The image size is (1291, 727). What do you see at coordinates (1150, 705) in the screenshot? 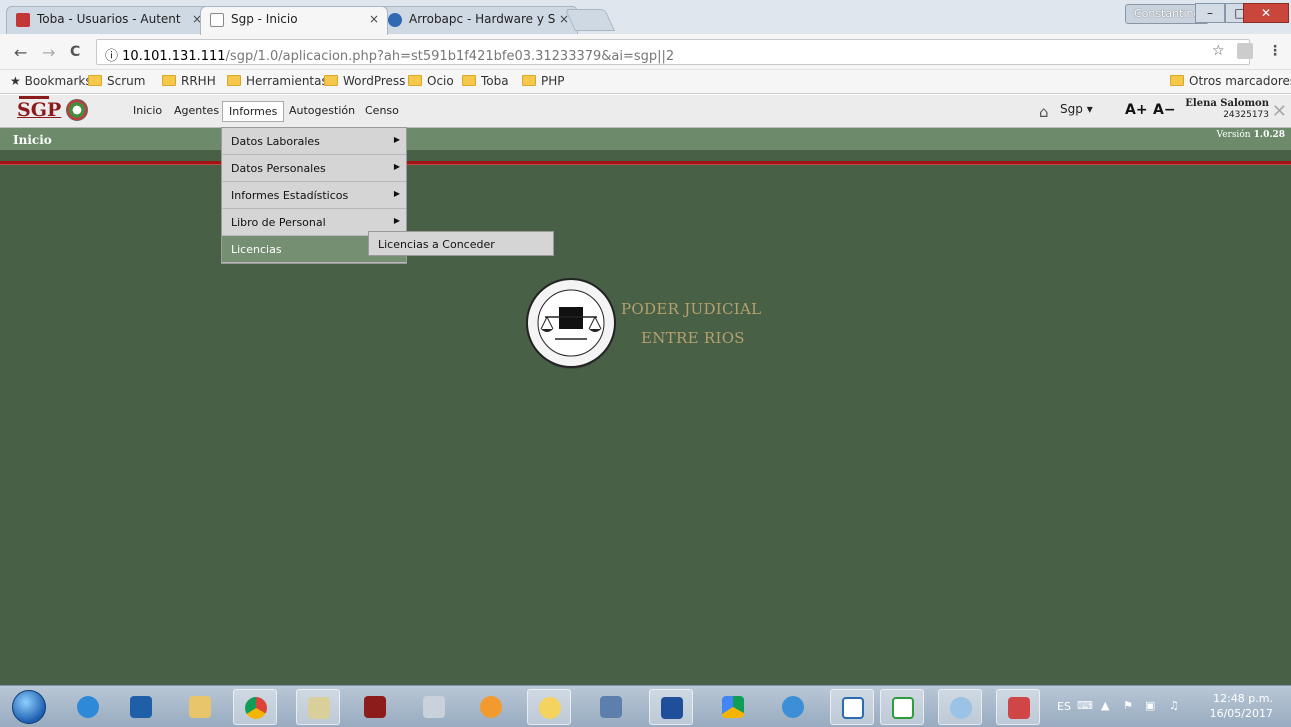
I see `network-status-icon: ▣` at bounding box center [1150, 705].